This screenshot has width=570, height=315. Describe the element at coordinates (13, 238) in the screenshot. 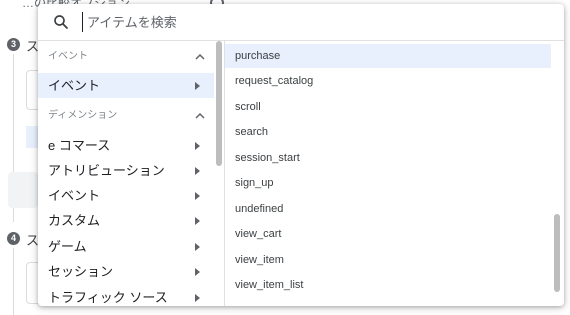

I see `step-number-4: 4` at that location.